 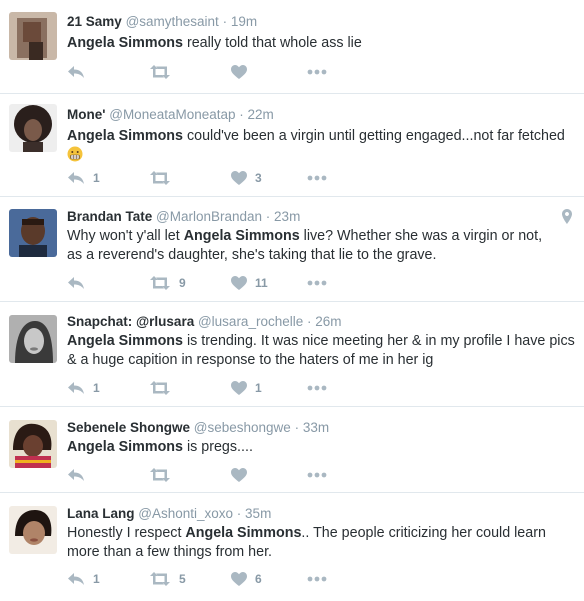 What do you see at coordinates (185, 513) in the screenshot?
I see `user-handle: @Ashonti_xoxo` at bounding box center [185, 513].